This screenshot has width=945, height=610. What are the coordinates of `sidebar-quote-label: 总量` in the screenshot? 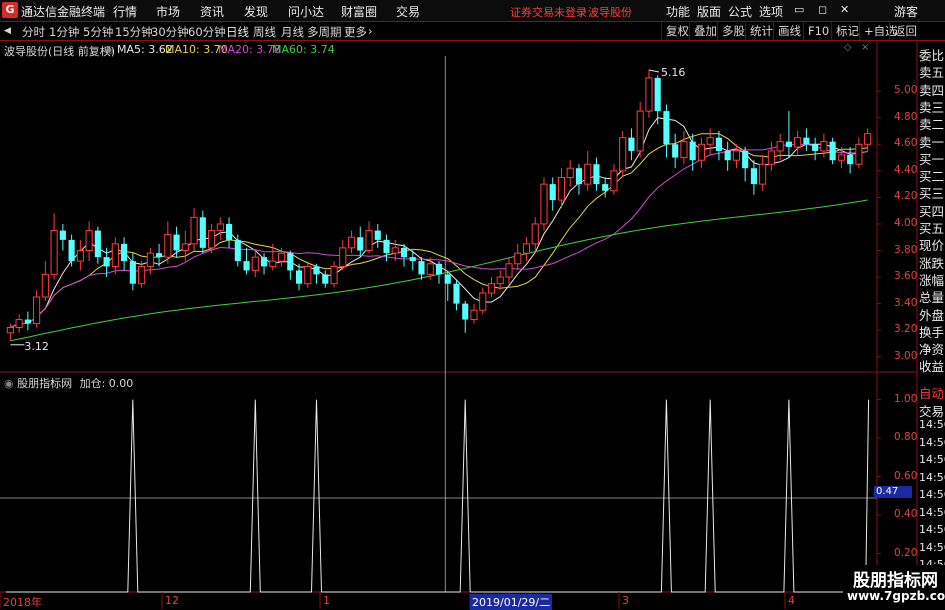 It's located at (932, 296).